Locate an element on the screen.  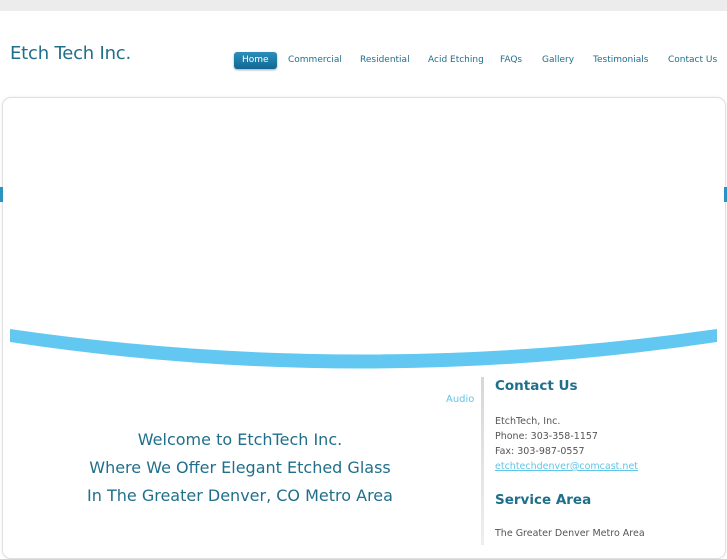
company-name: EtchTech, Inc. is located at coordinates (528, 421).